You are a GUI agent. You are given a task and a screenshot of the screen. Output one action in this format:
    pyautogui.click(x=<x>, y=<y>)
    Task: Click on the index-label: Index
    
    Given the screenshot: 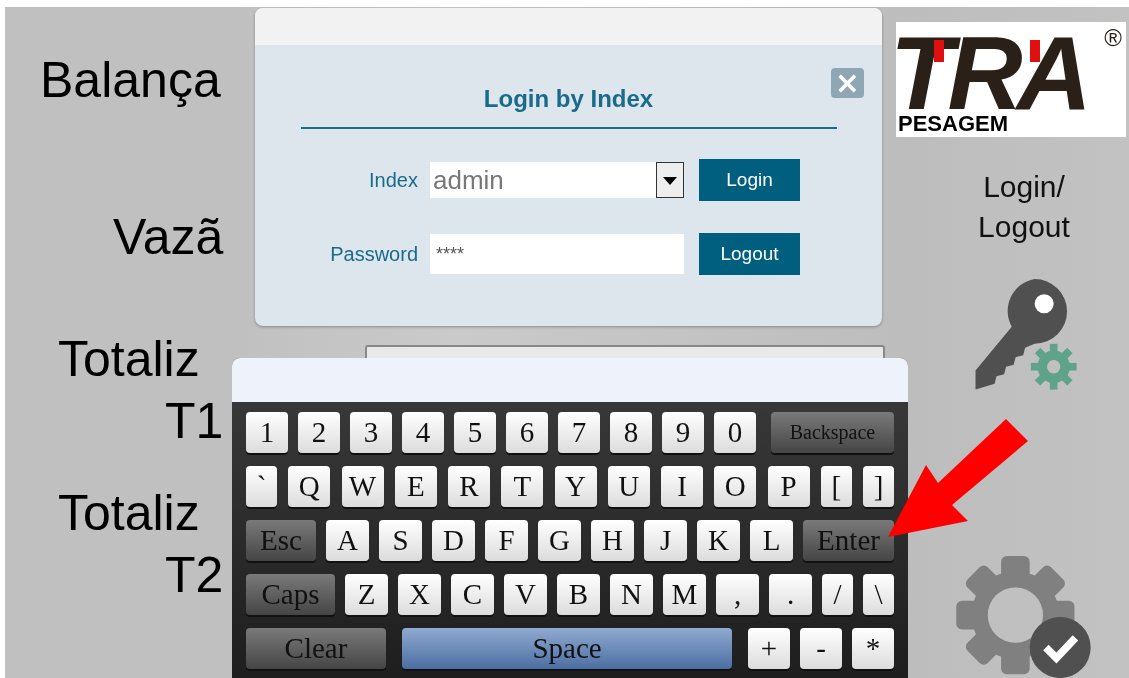 What is the action you would take?
    pyautogui.click(x=393, y=180)
    